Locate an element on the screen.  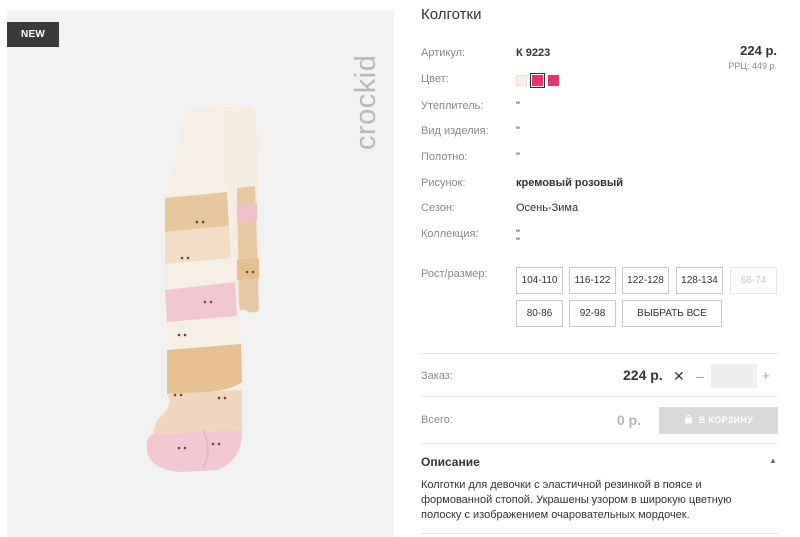
color-swatch-fill is located at coordinates (537, 80).